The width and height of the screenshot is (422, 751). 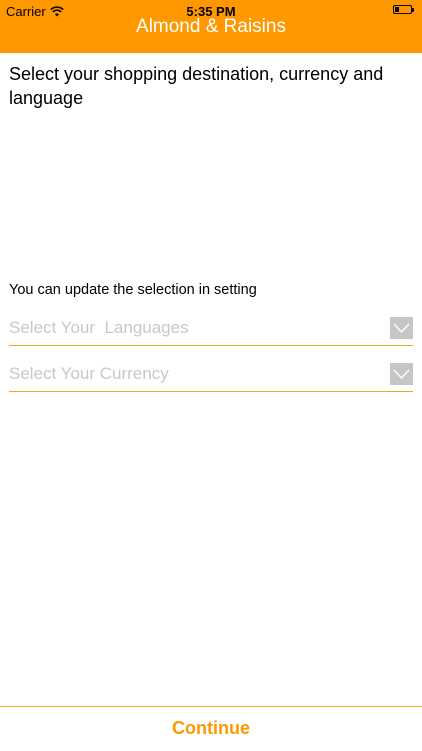 What do you see at coordinates (99, 327) in the screenshot?
I see `language-select-placeholder: Select Your Languages` at bounding box center [99, 327].